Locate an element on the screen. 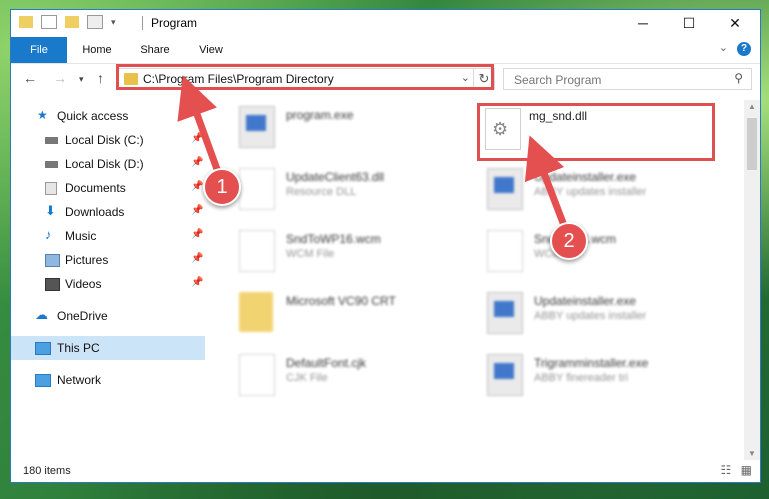 The width and height of the screenshot is (769, 499). step-badge-1: 1 is located at coordinates (222, 187).